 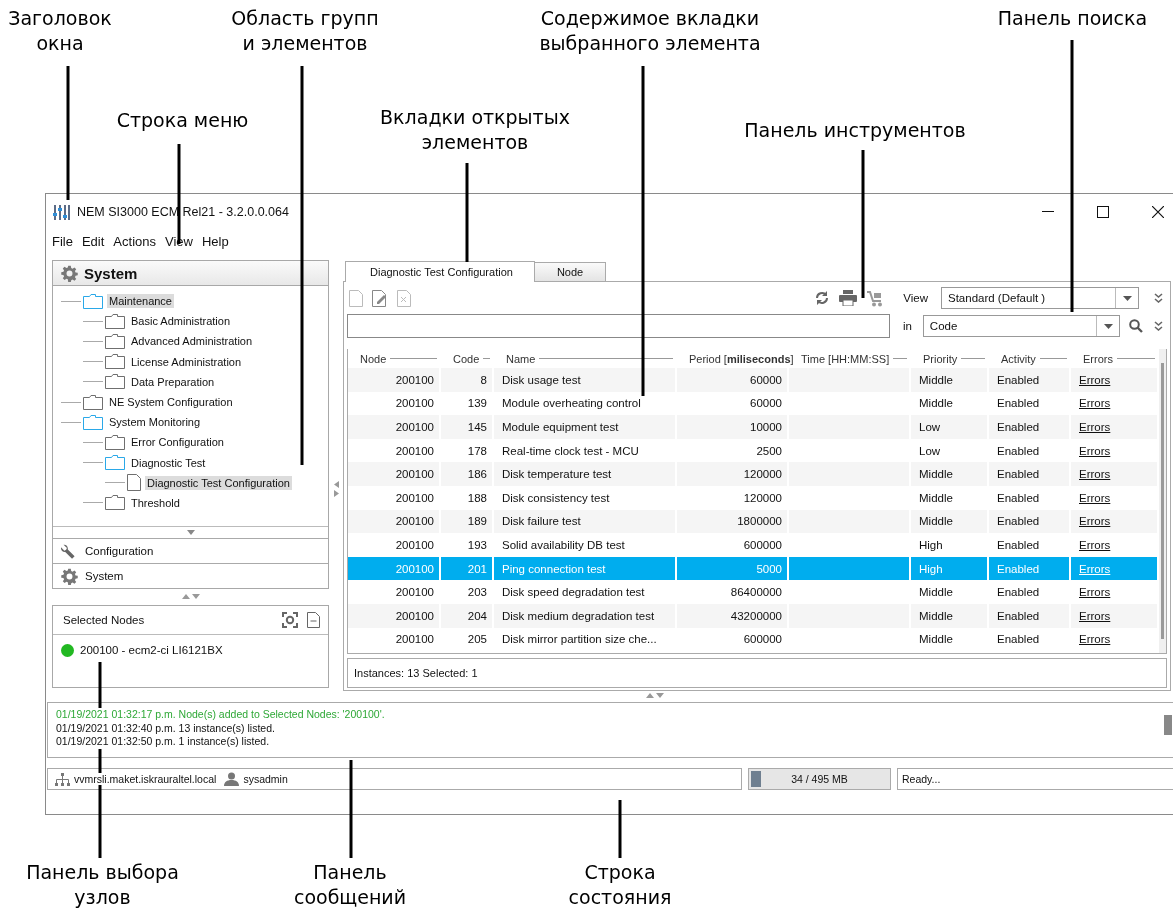 I want to click on tree-item: Threshold, so click(x=155, y=502).